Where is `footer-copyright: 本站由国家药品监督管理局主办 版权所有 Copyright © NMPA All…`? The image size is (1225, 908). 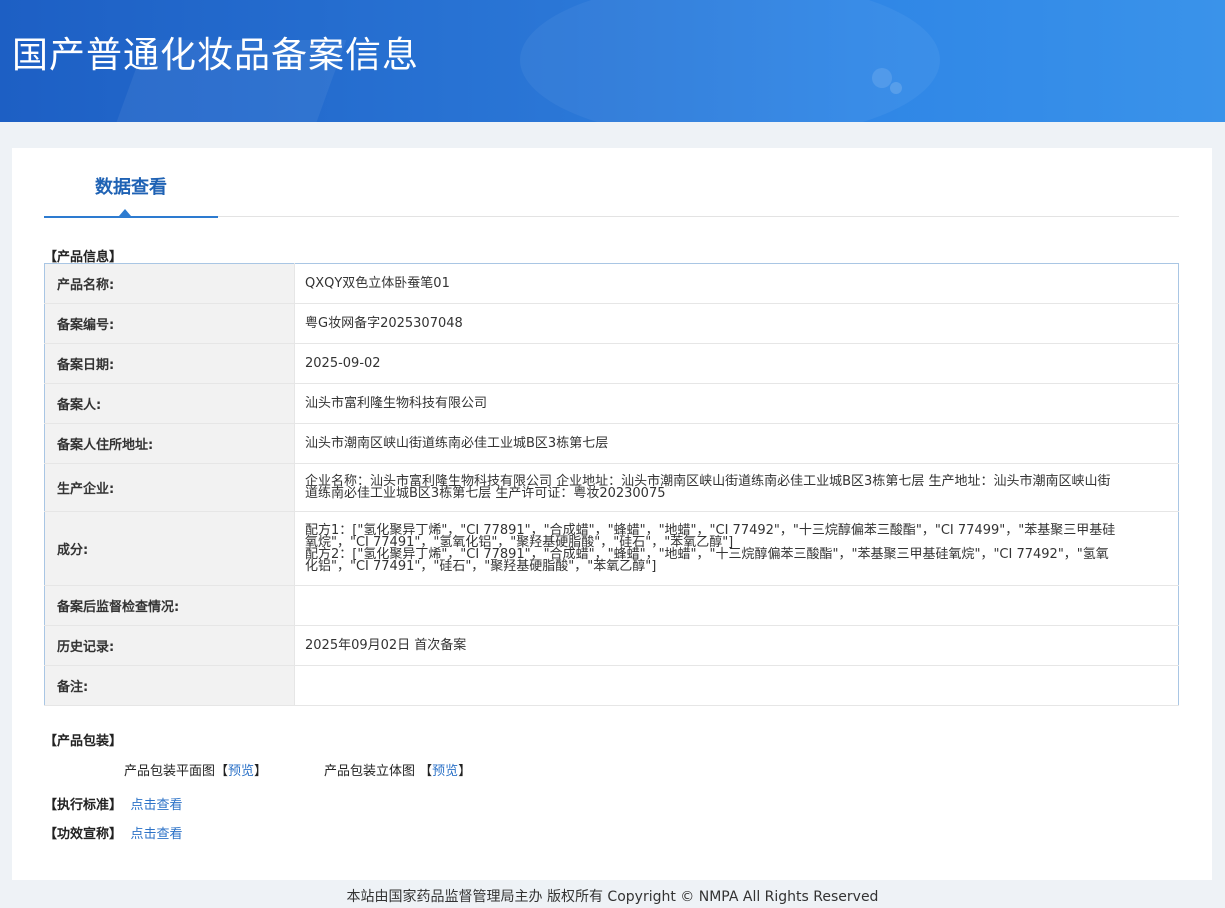
footer-copyright: 本站由国家药品监督管理局主办 版权所有 Copyright © NMPA All… is located at coordinates (612, 897).